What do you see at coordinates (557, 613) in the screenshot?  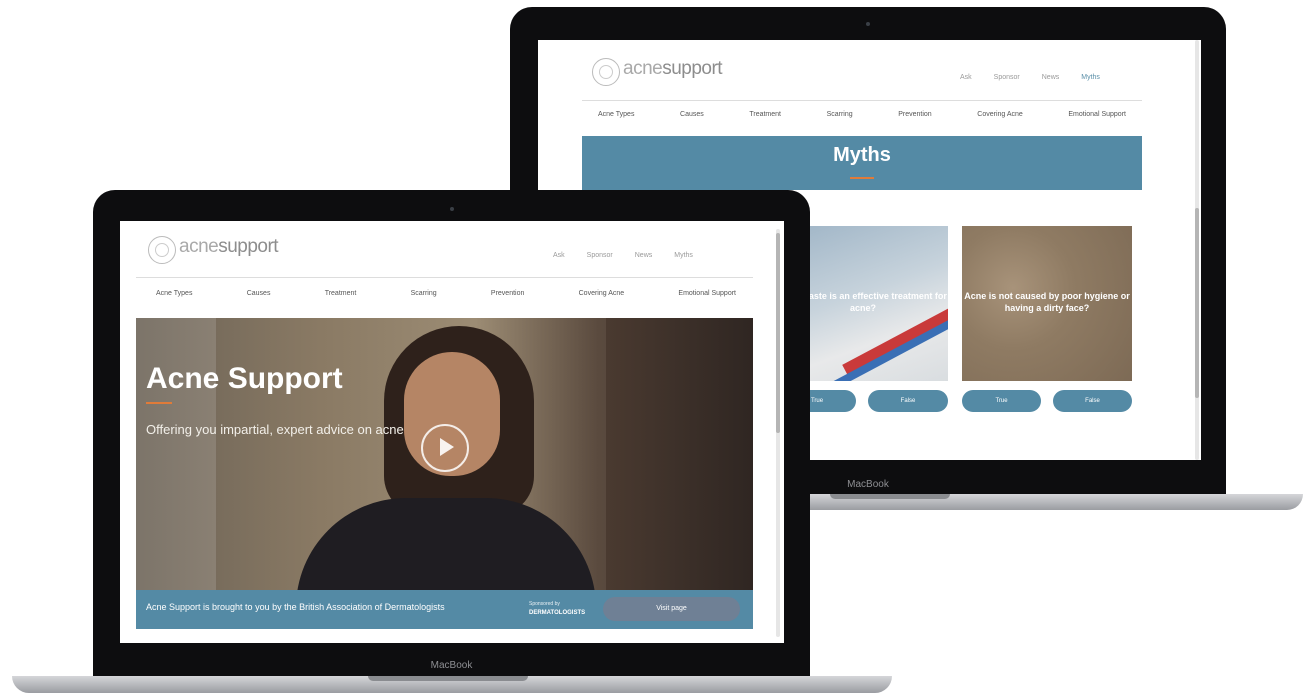 I see `sponsor-logo-text: DERMATOLOGISTS` at bounding box center [557, 613].